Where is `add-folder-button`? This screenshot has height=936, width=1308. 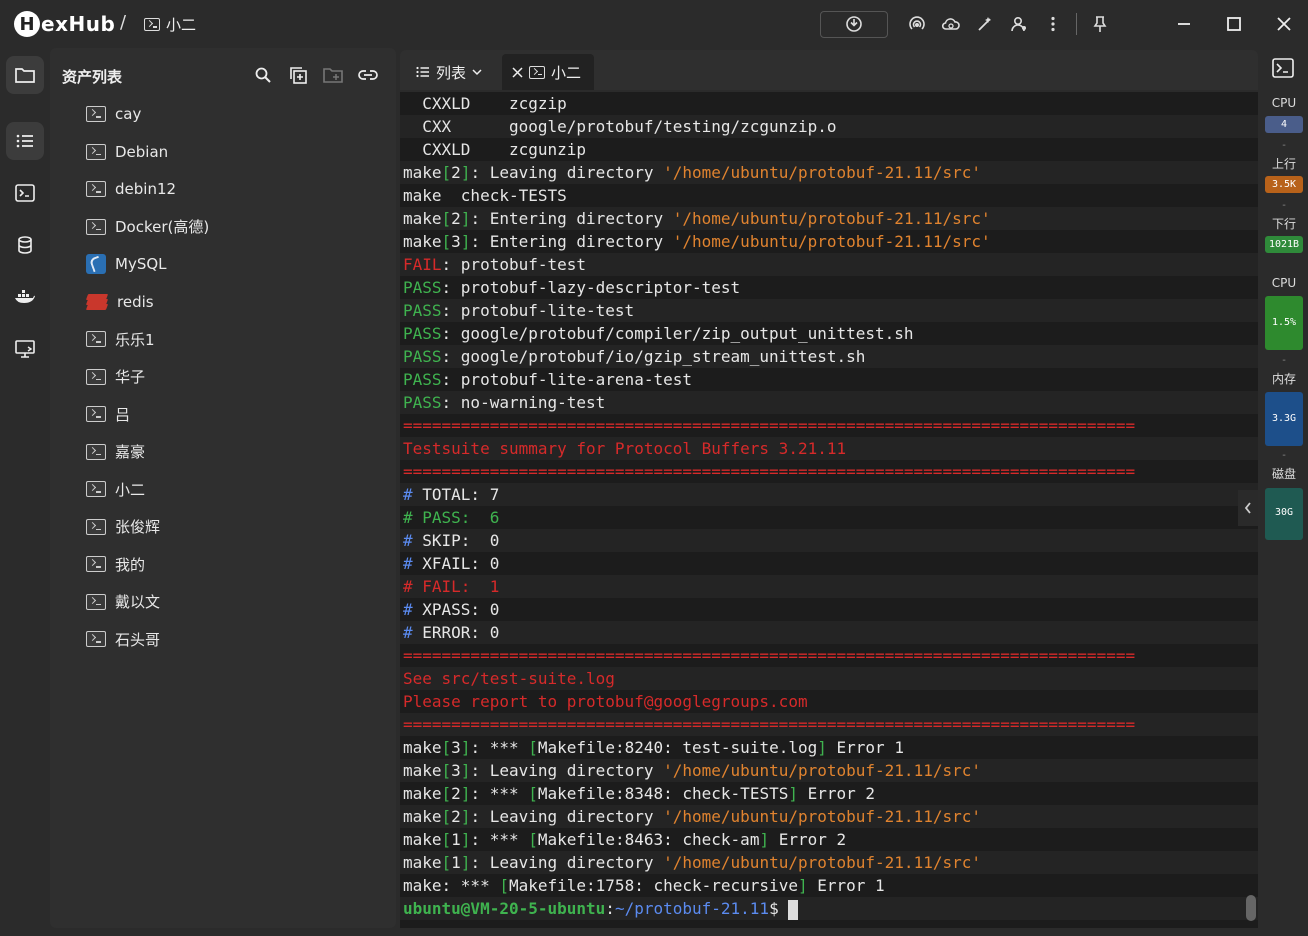 add-folder-button is located at coordinates (332, 75).